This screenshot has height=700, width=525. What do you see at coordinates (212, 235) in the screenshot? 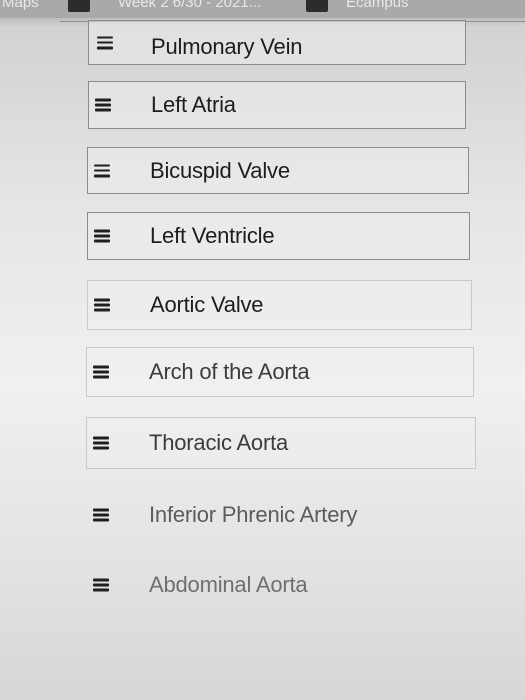
I see `list-item-label: Left Ventricle` at bounding box center [212, 235].